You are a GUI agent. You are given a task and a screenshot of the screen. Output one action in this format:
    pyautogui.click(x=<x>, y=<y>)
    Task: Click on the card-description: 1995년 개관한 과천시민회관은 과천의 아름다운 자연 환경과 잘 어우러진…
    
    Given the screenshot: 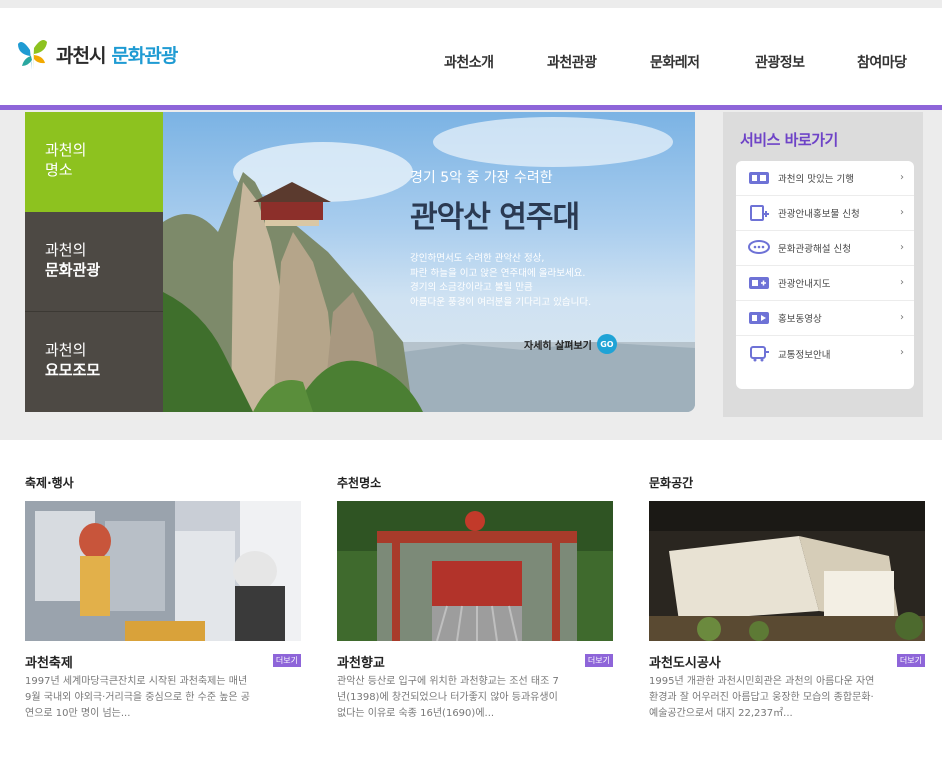 What is the action you would take?
    pyautogui.click(x=787, y=698)
    